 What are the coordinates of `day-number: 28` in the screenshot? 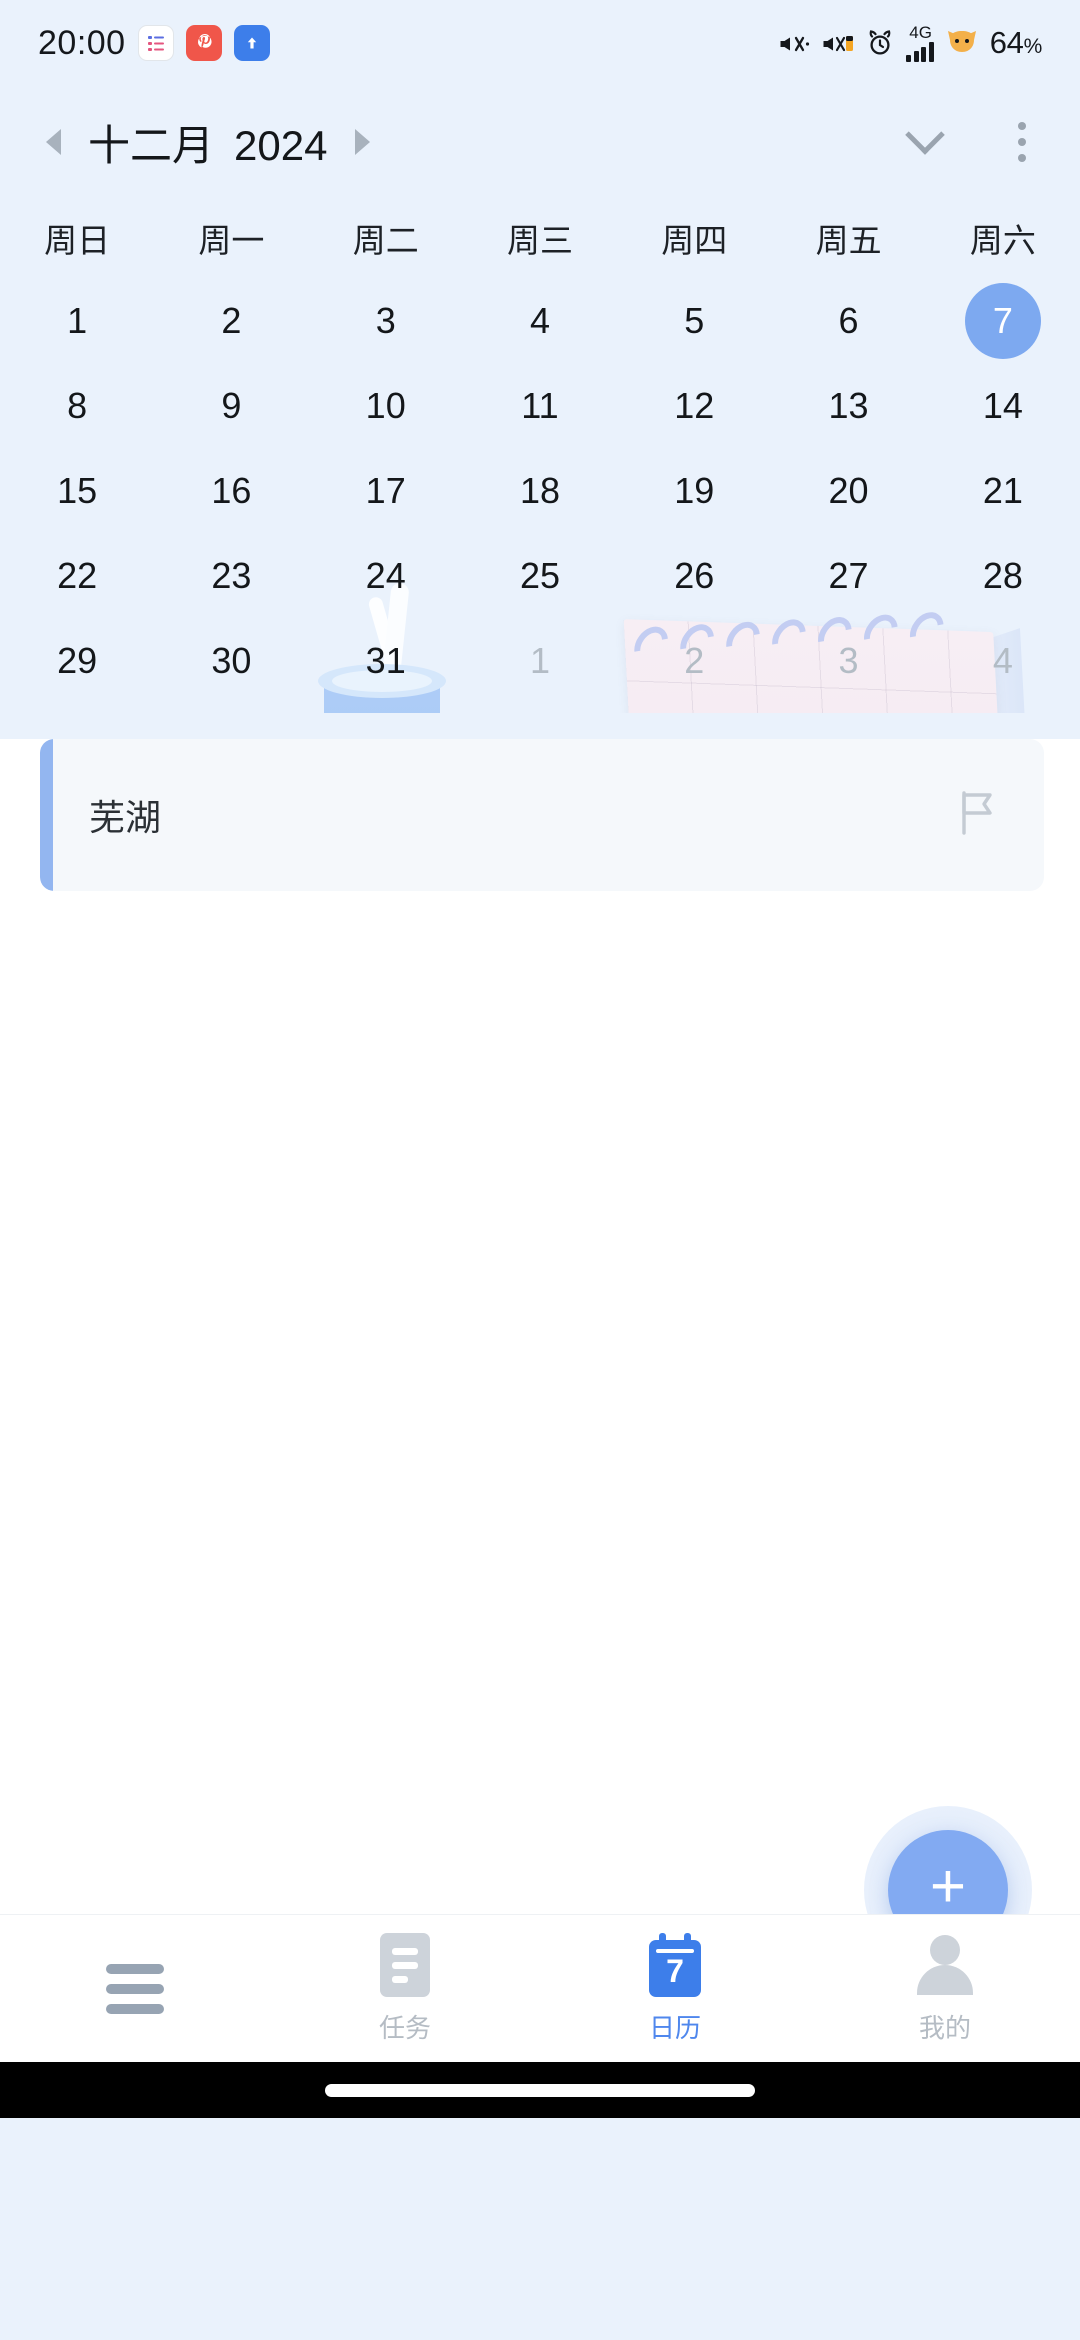 It's located at (1002, 575).